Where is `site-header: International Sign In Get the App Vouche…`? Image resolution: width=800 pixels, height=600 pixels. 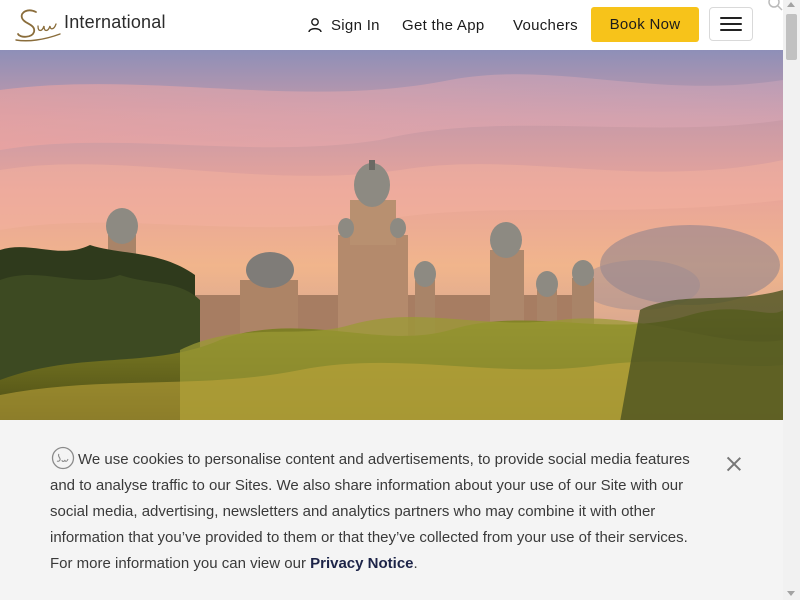 site-header: International Sign In Get the App Vouche… is located at coordinates (391, 25).